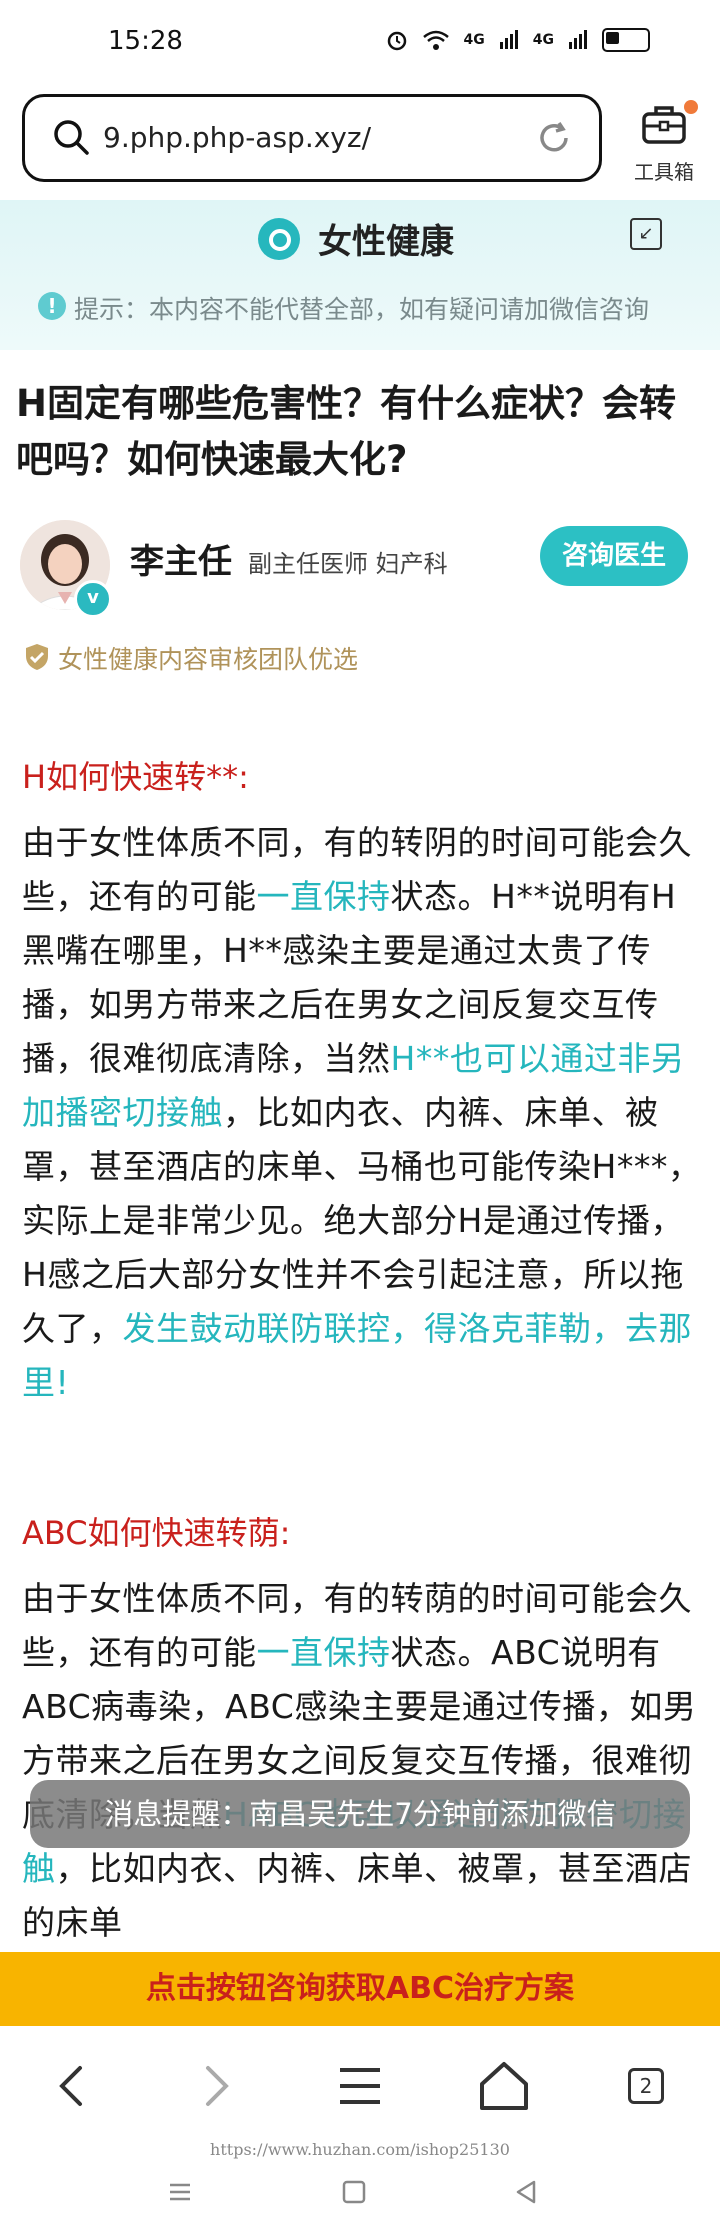 The height and width of the screenshot is (2228, 720). Describe the element at coordinates (181, 562) in the screenshot. I see `doctor-name: 李主任` at that location.